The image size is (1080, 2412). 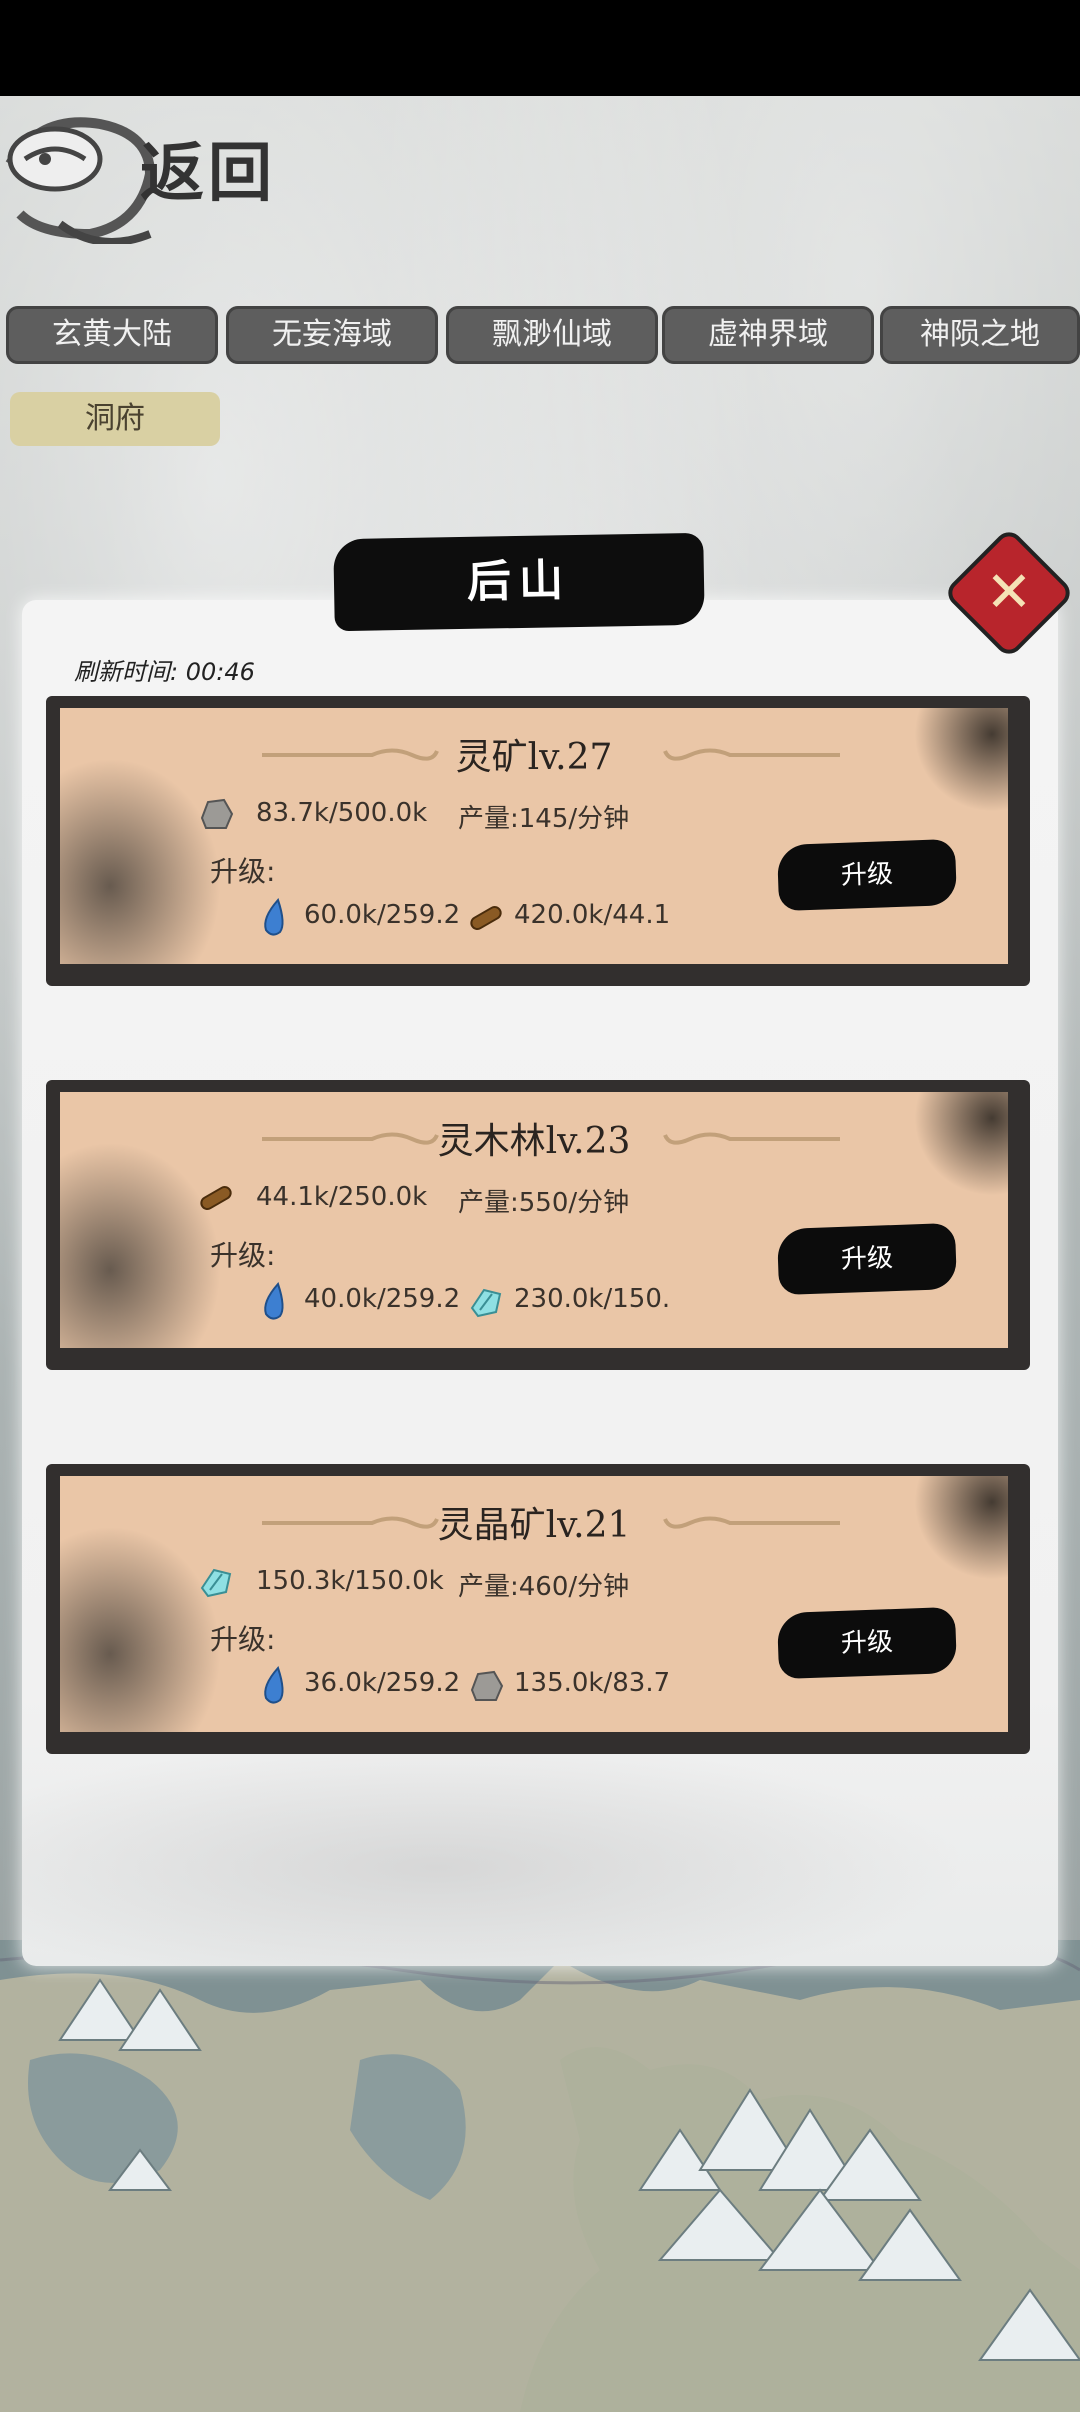 What do you see at coordinates (382, 1299) in the screenshot?
I see `cost-value: 40.0k/259.2` at bounding box center [382, 1299].